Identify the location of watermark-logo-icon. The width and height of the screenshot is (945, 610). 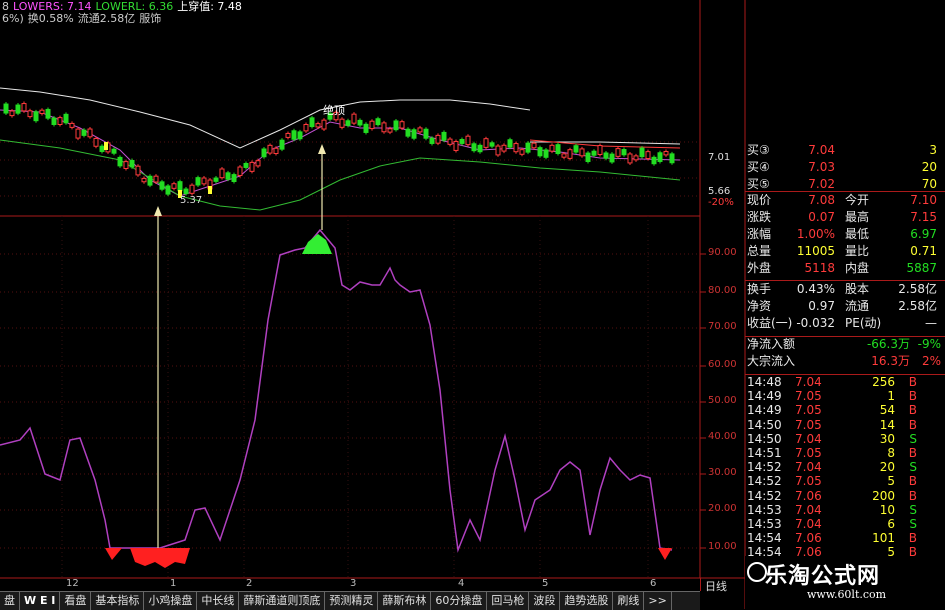
(757, 572).